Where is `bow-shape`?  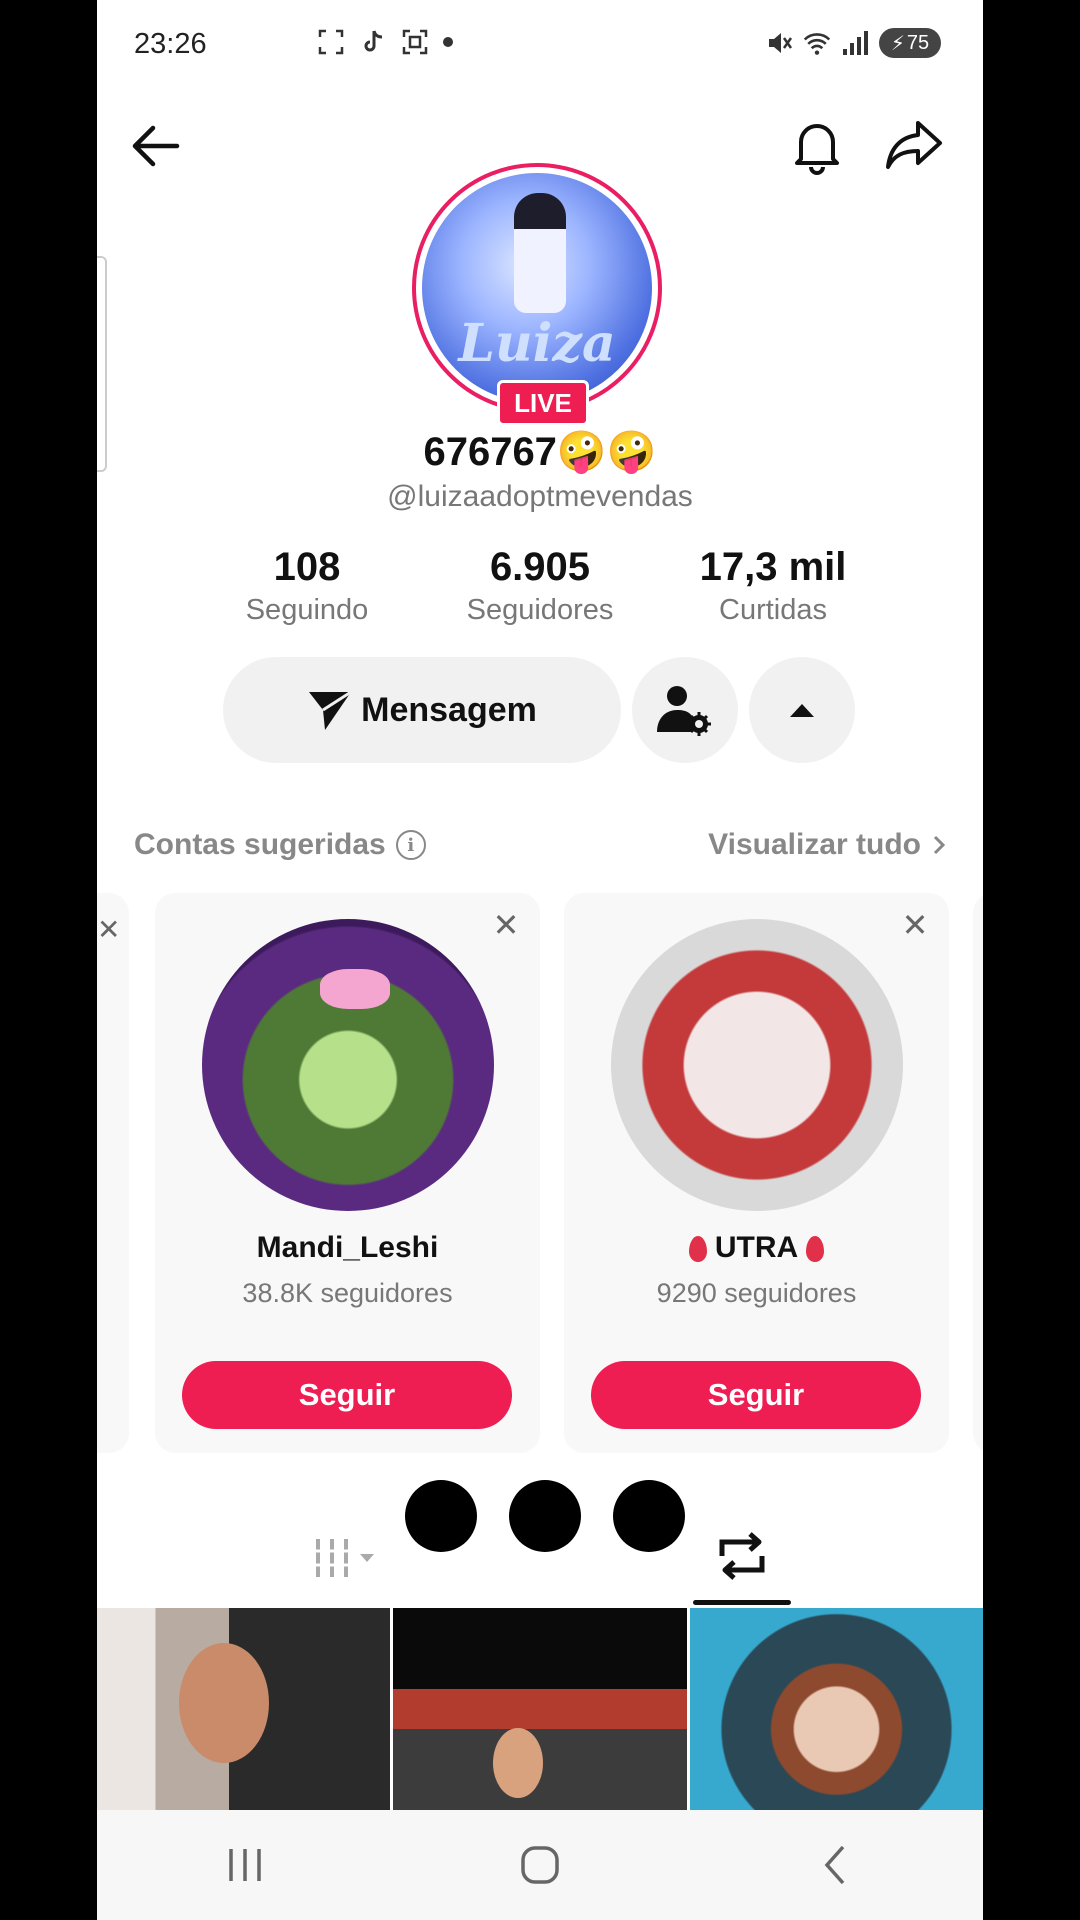
bow-shape is located at coordinates (355, 989).